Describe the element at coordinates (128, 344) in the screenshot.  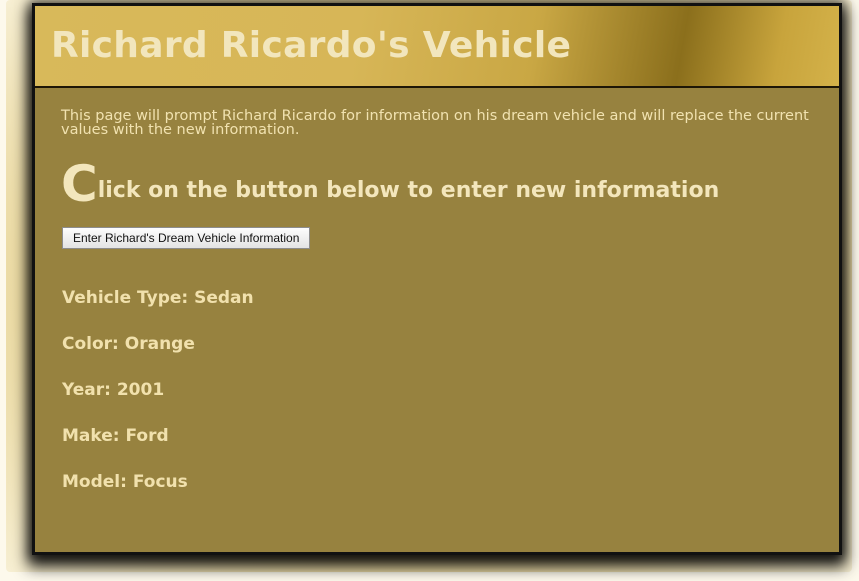
I see `vehicle-color: Color: Orange` at that location.